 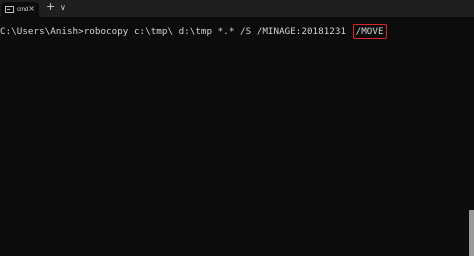 I want to click on scrollbar, so click(x=471, y=233).